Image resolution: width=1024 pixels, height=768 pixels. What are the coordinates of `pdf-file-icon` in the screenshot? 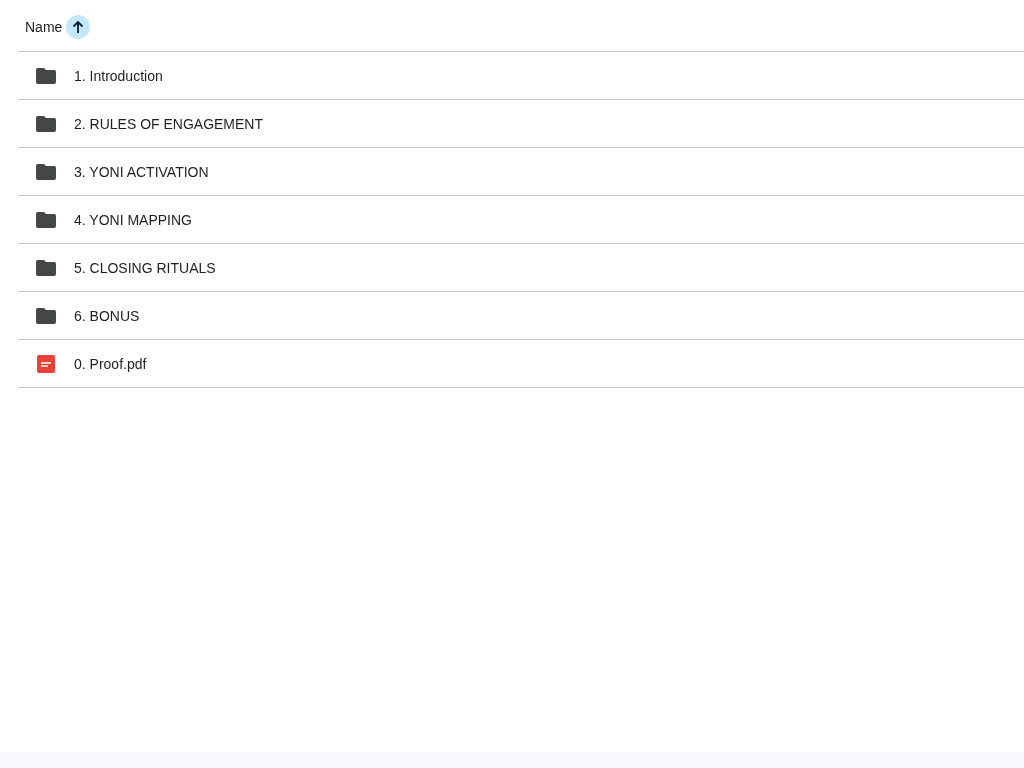 It's located at (46, 363).